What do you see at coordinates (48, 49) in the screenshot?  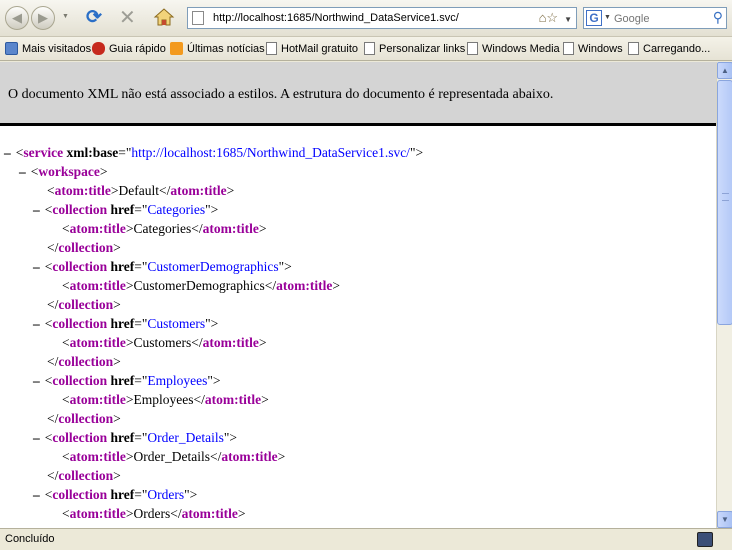 I see `bookmark-mais-visitados: Mais visitados` at bounding box center [48, 49].